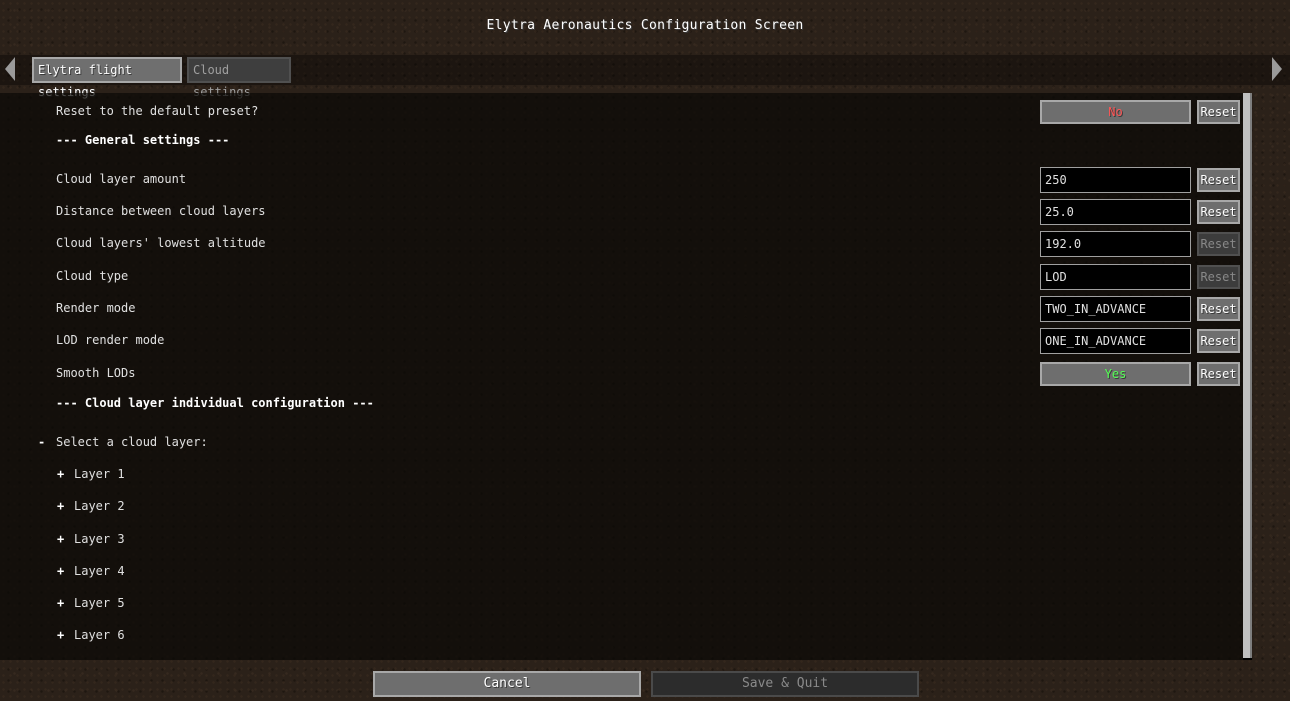 This screenshot has height=701, width=1290. Describe the element at coordinates (99, 571) in the screenshot. I see `layer-label: Layer 4` at that location.